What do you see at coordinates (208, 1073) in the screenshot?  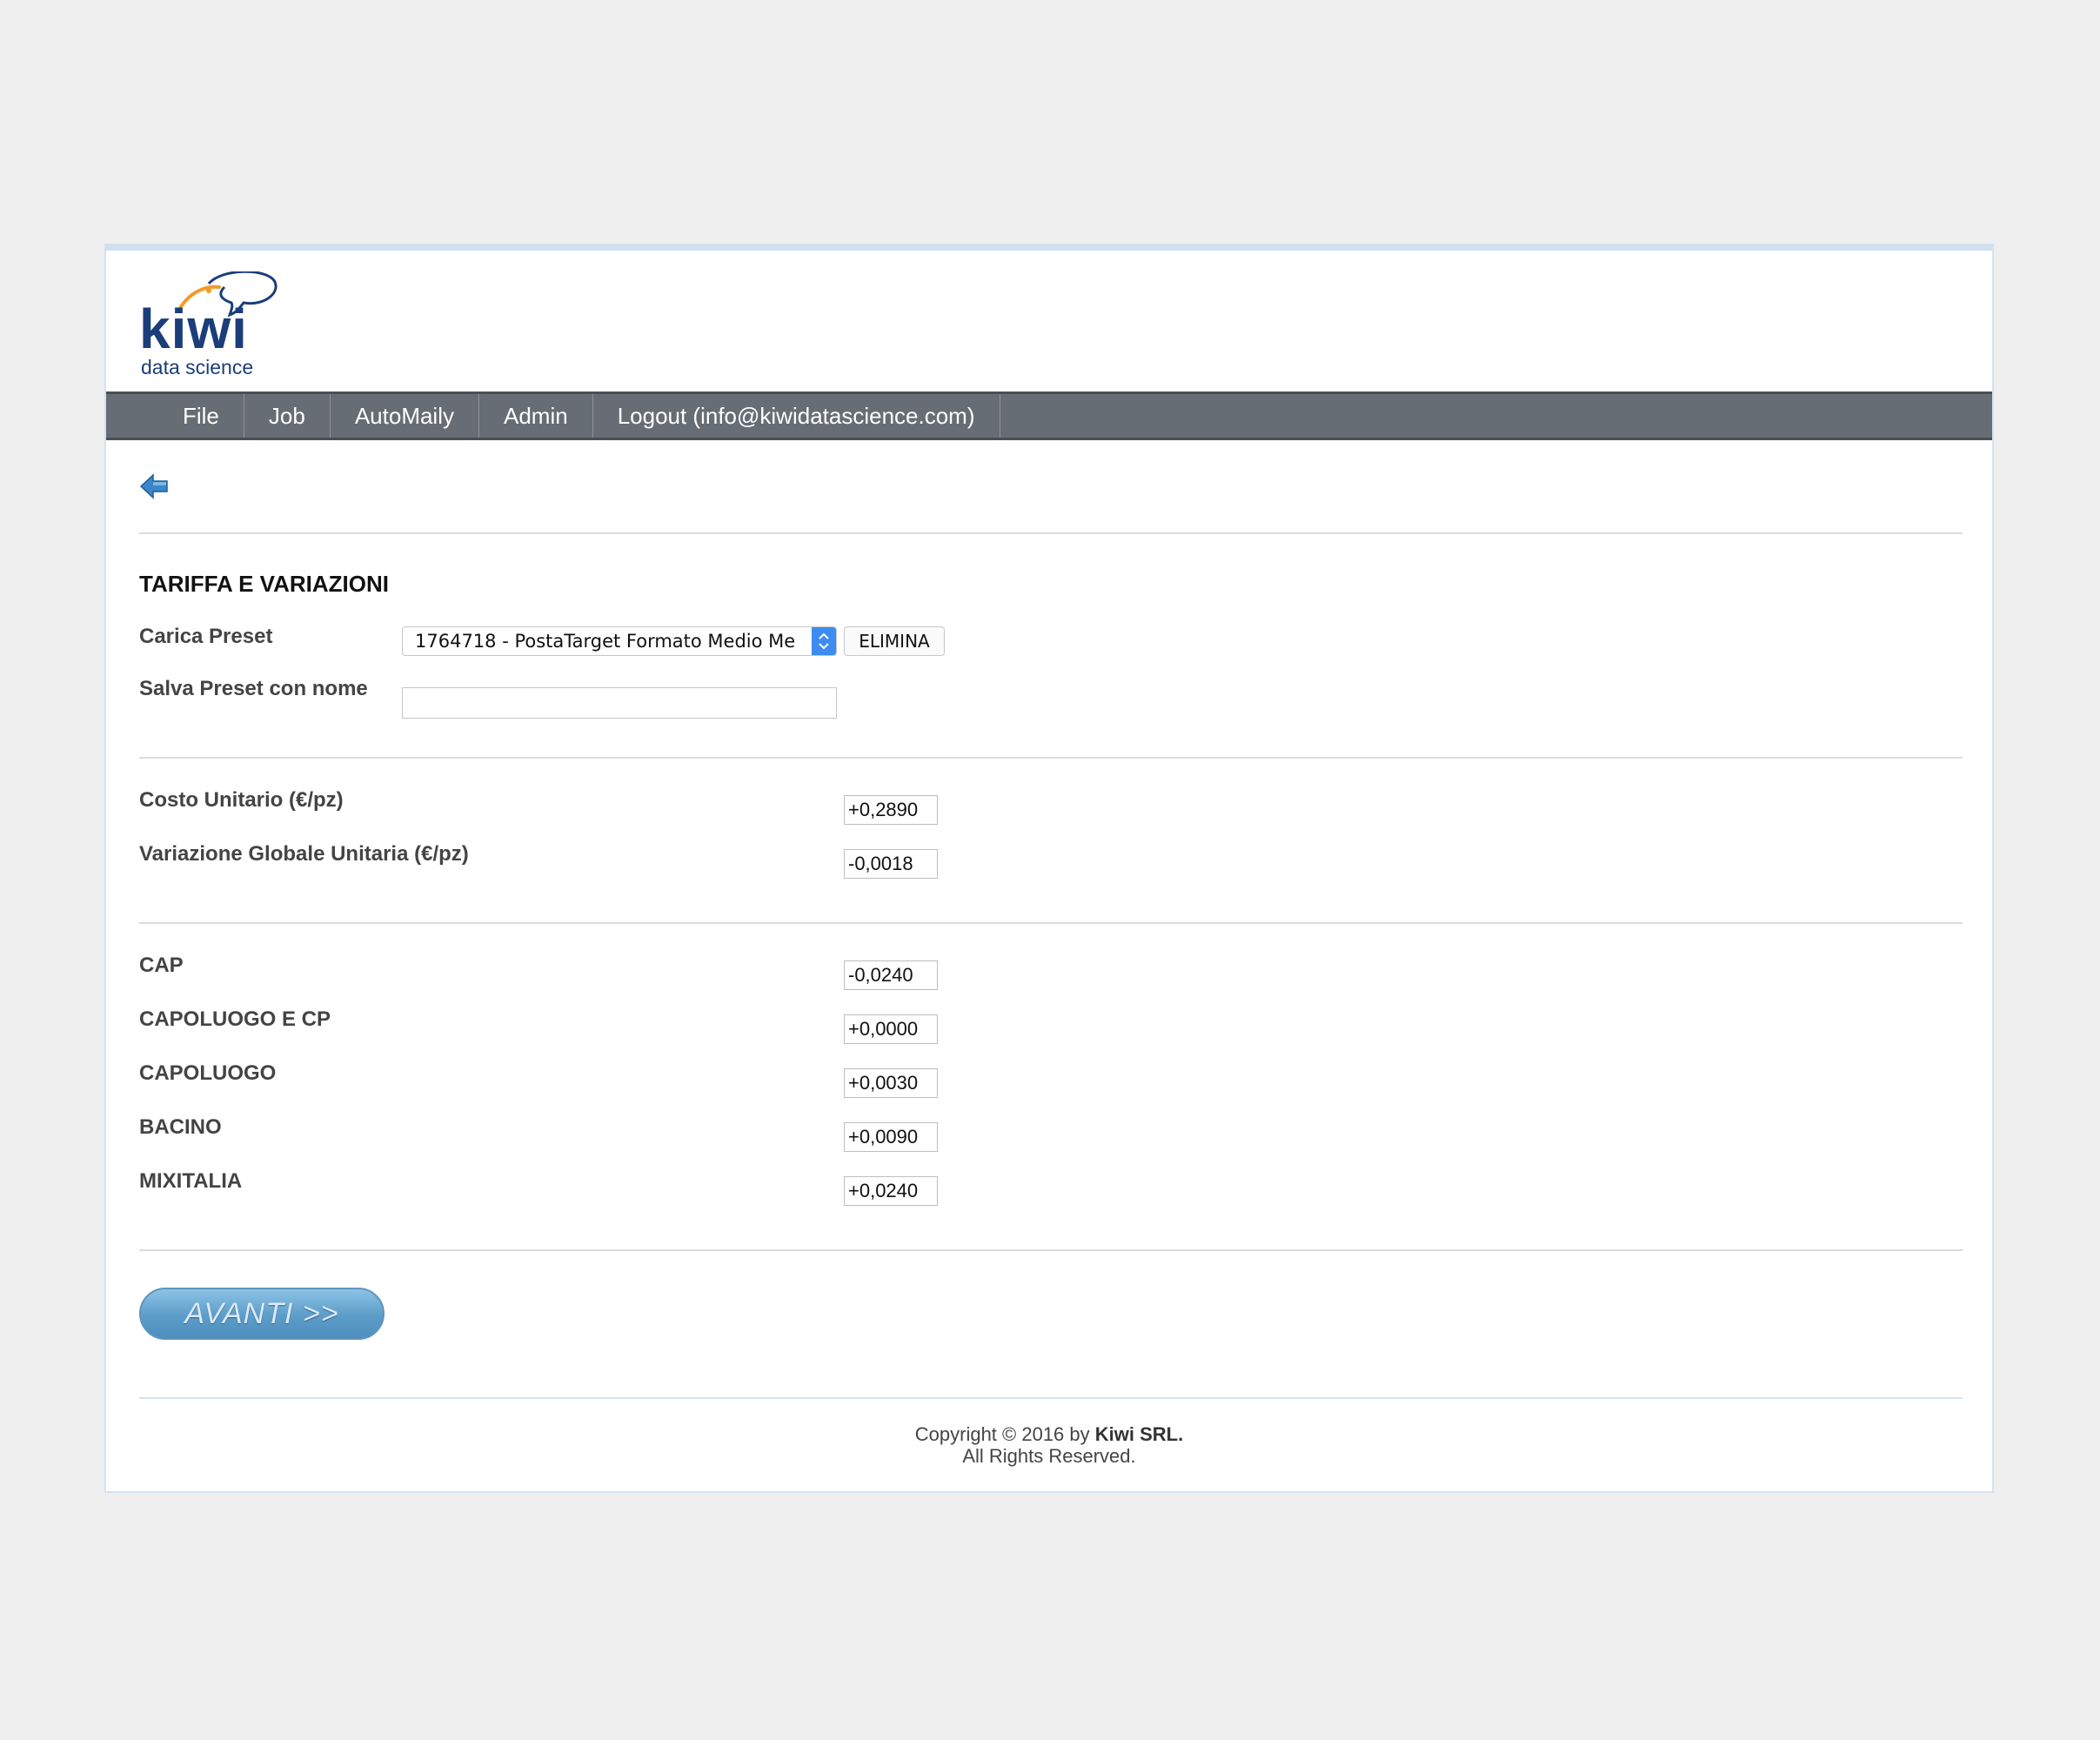 I see `variation-label-capoluogo: CAPOLUOGO` at bounding box center [208, 1073].